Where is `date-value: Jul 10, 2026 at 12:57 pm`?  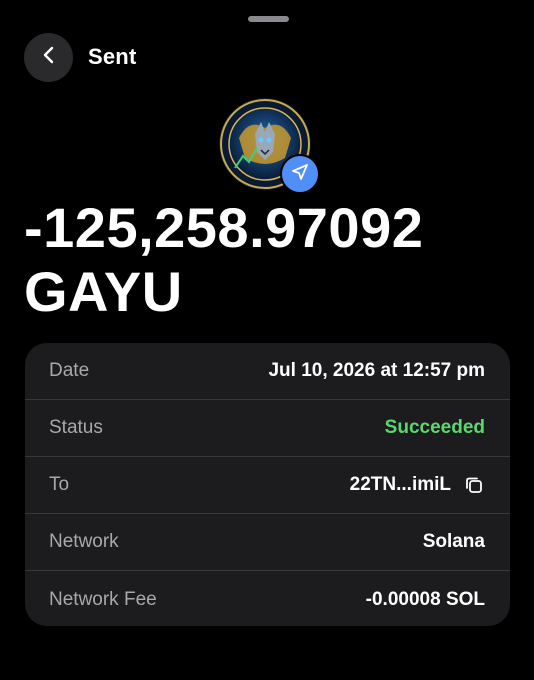
date-value: Jul 10, 2026 at 12:57 pm is located at coordinates (376, 370).